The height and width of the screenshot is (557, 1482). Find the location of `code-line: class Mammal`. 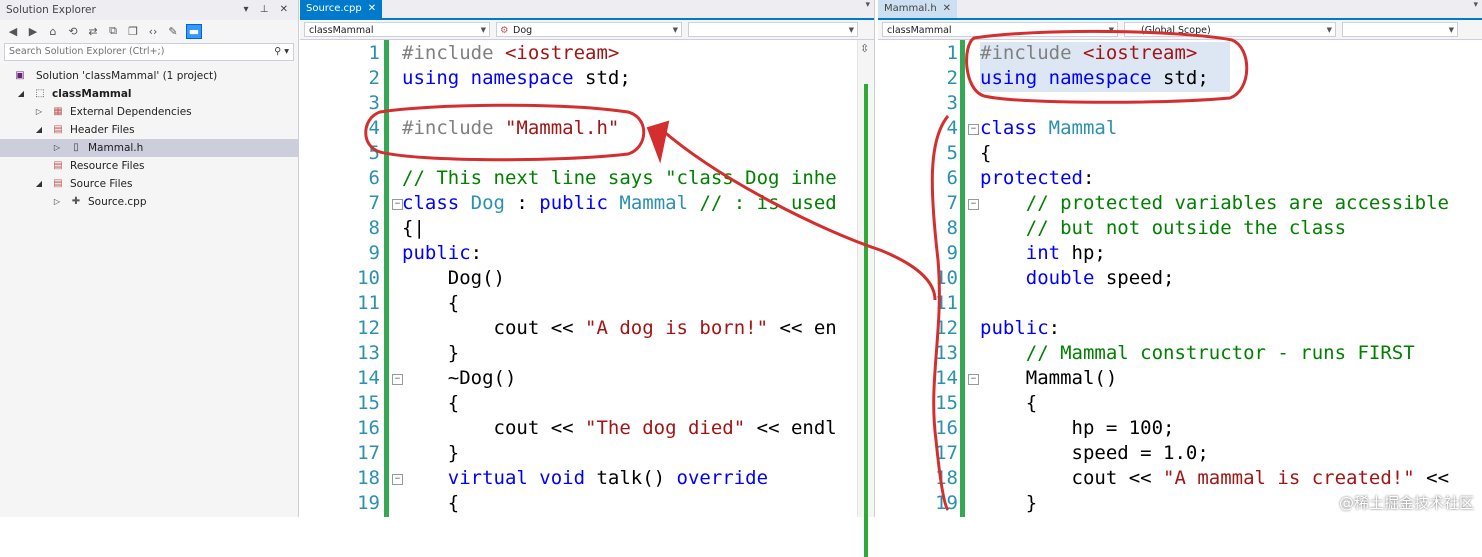

code-line: class Mammal is located at coordinates (1048, 128).